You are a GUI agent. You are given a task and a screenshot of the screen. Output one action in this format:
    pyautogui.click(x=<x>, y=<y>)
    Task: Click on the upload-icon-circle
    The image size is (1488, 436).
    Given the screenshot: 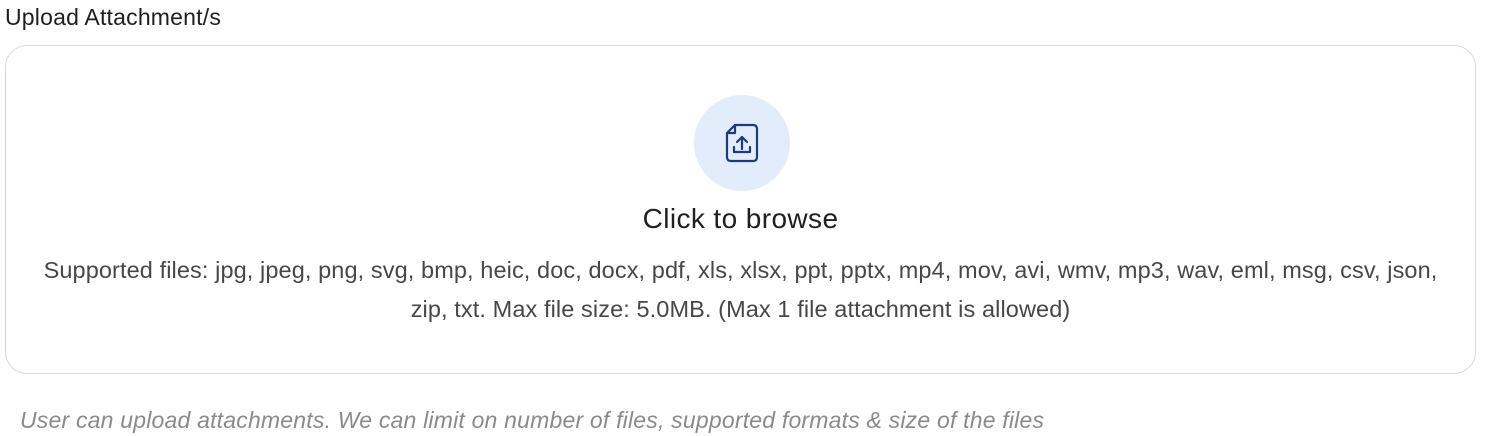 What is the action you would take?
    pyautogui.click(x=742, y=143)
    